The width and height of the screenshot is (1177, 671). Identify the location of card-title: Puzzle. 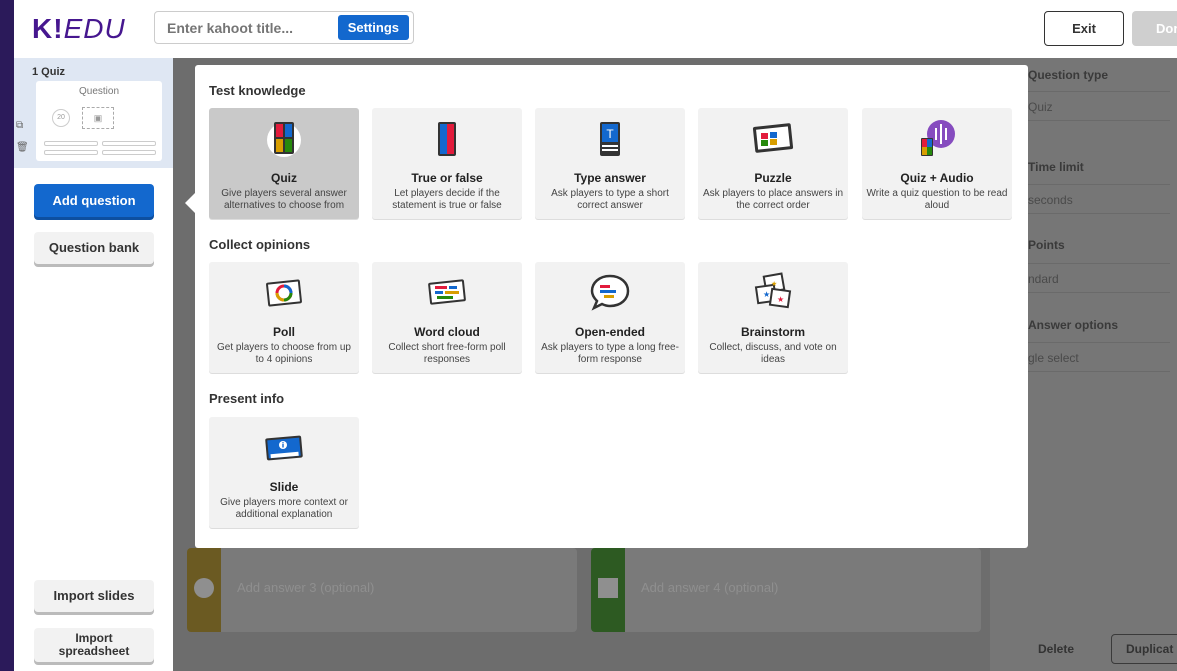
(773, 178).